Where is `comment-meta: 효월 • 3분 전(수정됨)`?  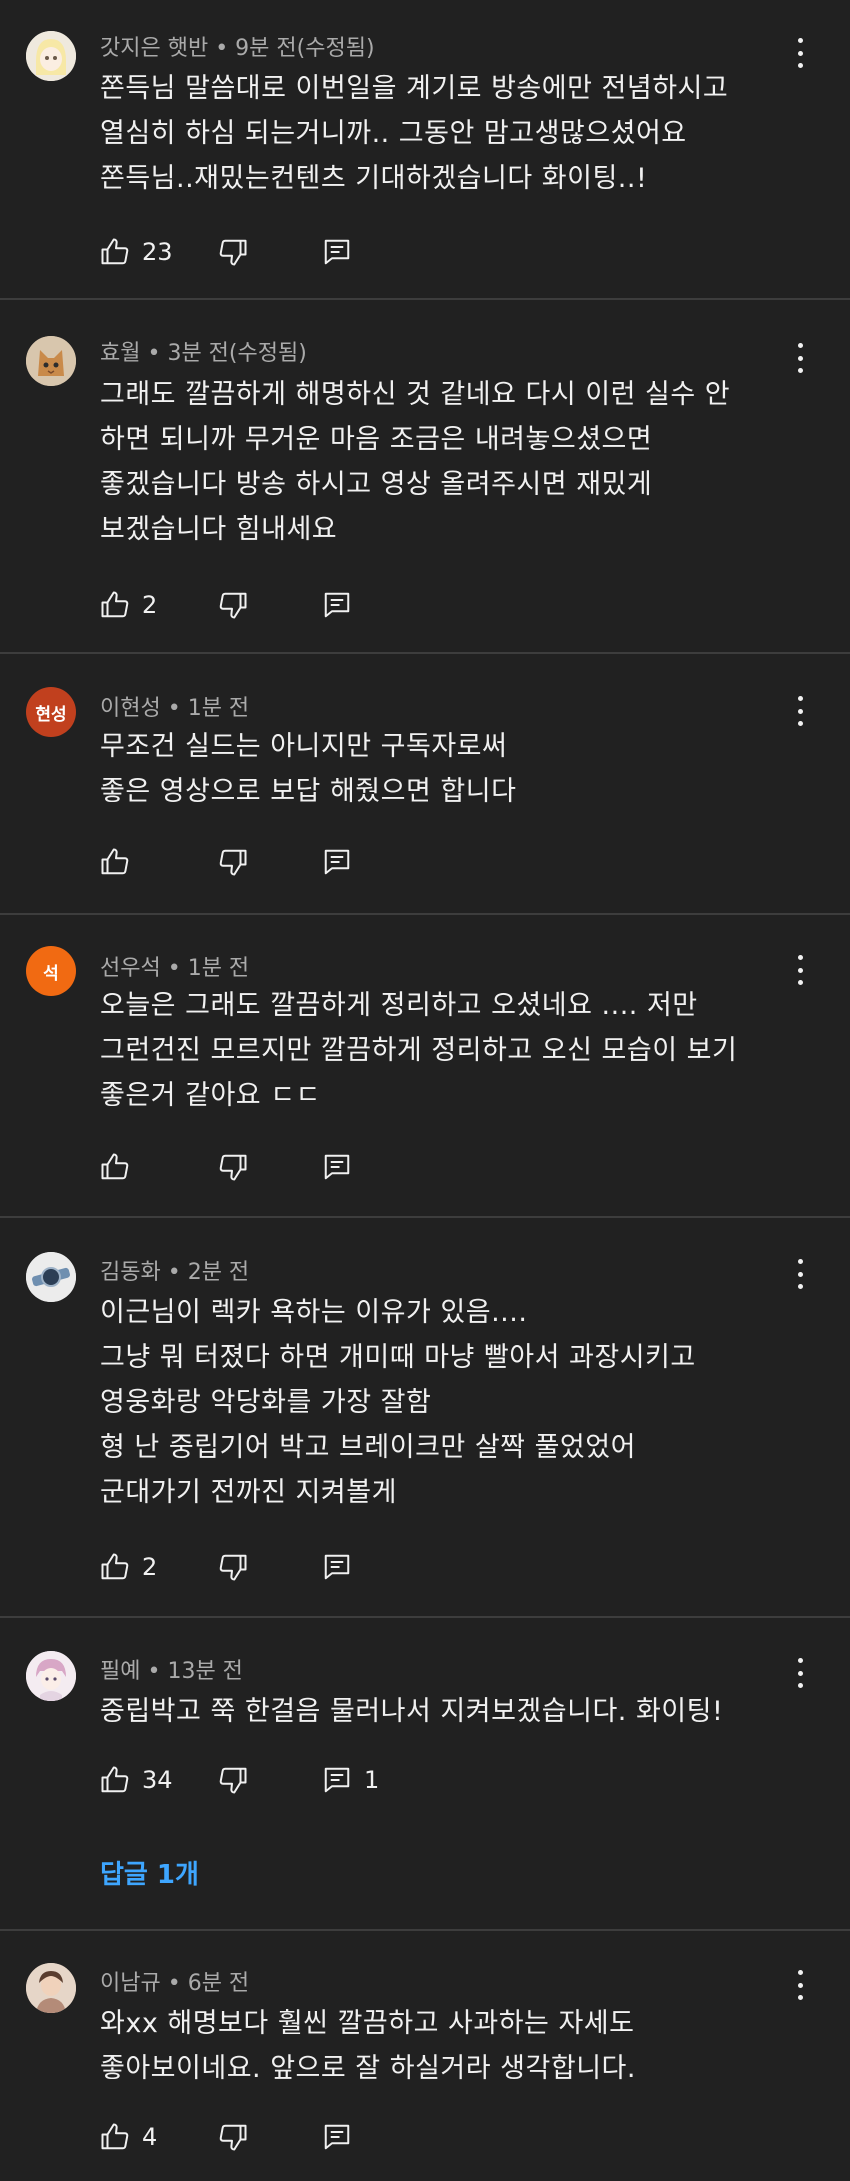 comment-meta: 효월 • 3분 전(수정됨) is located at coordinates (203, 351).